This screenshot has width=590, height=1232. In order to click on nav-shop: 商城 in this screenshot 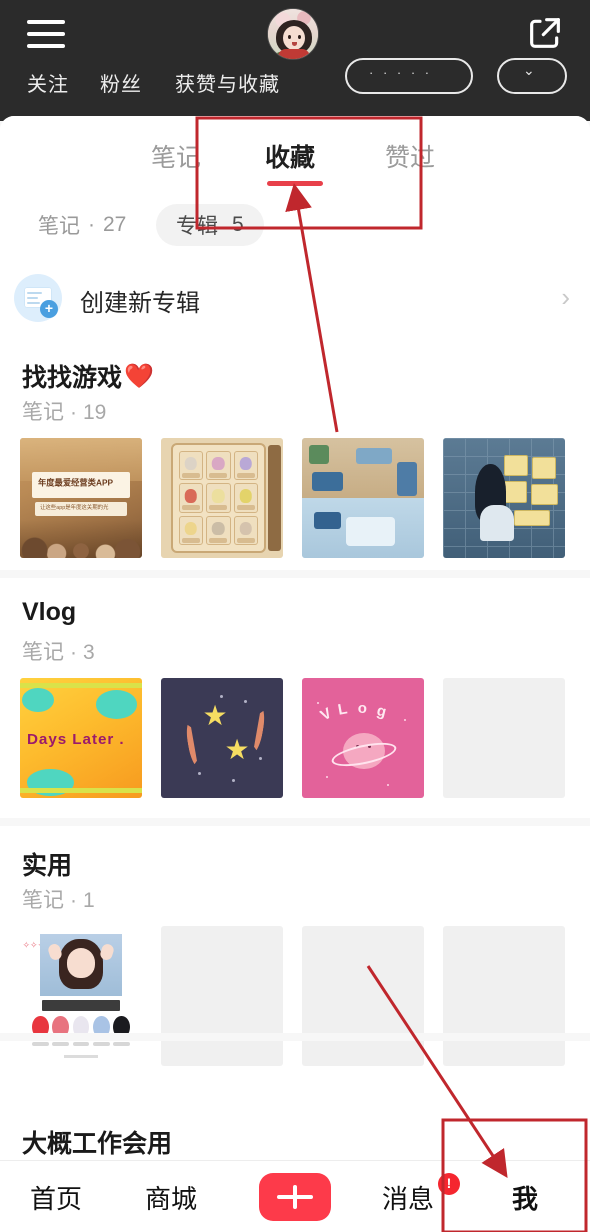, I will do `click(171, 1197)`.